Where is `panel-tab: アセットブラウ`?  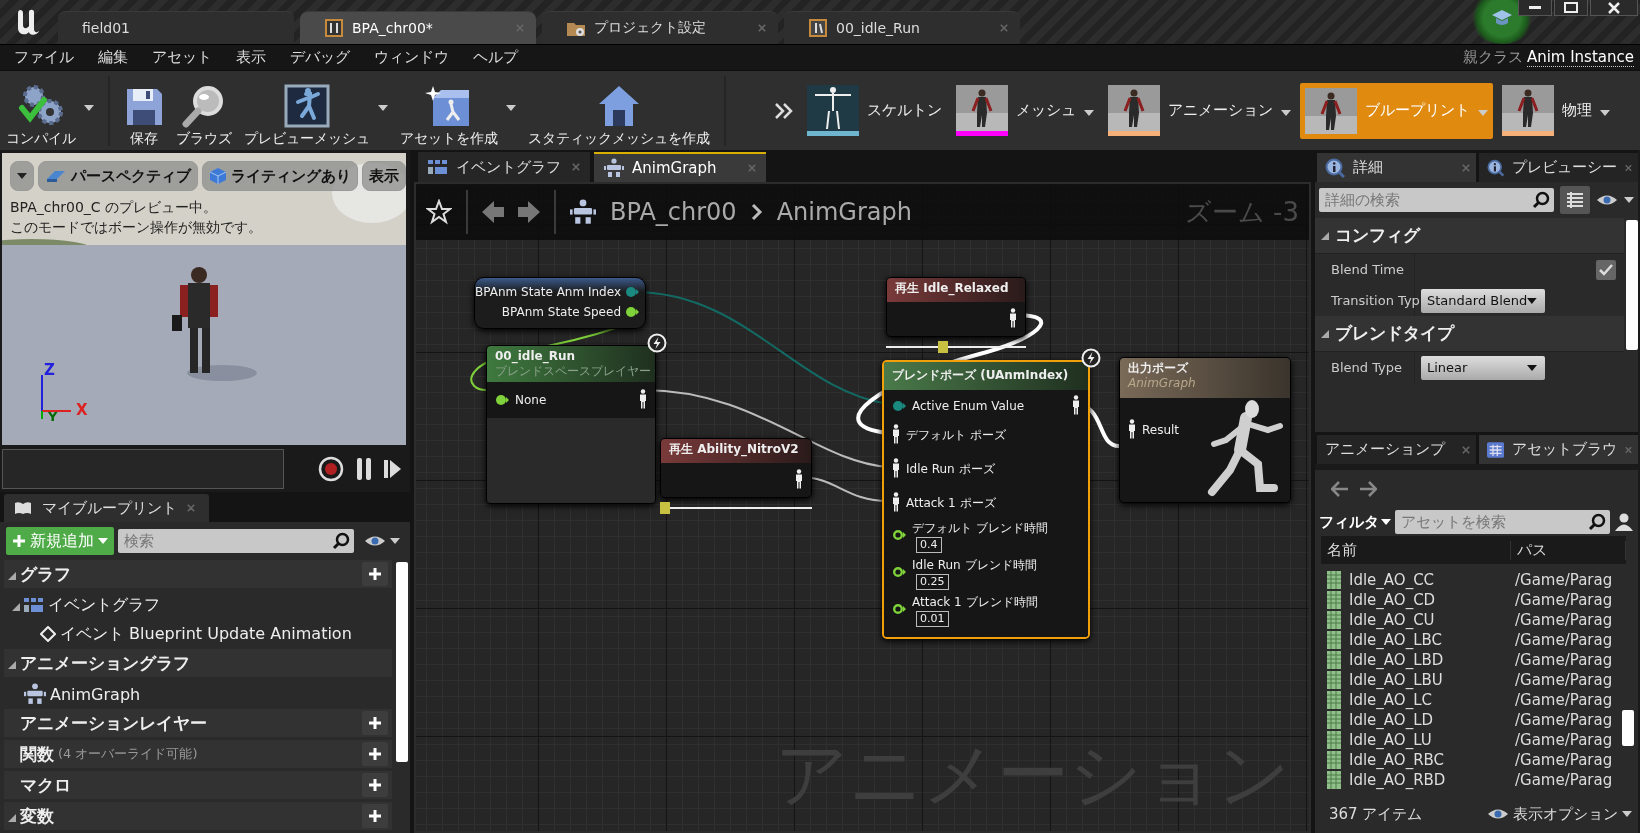
panel-tab: アセットブラウ is located at coordinates (1558, 449).